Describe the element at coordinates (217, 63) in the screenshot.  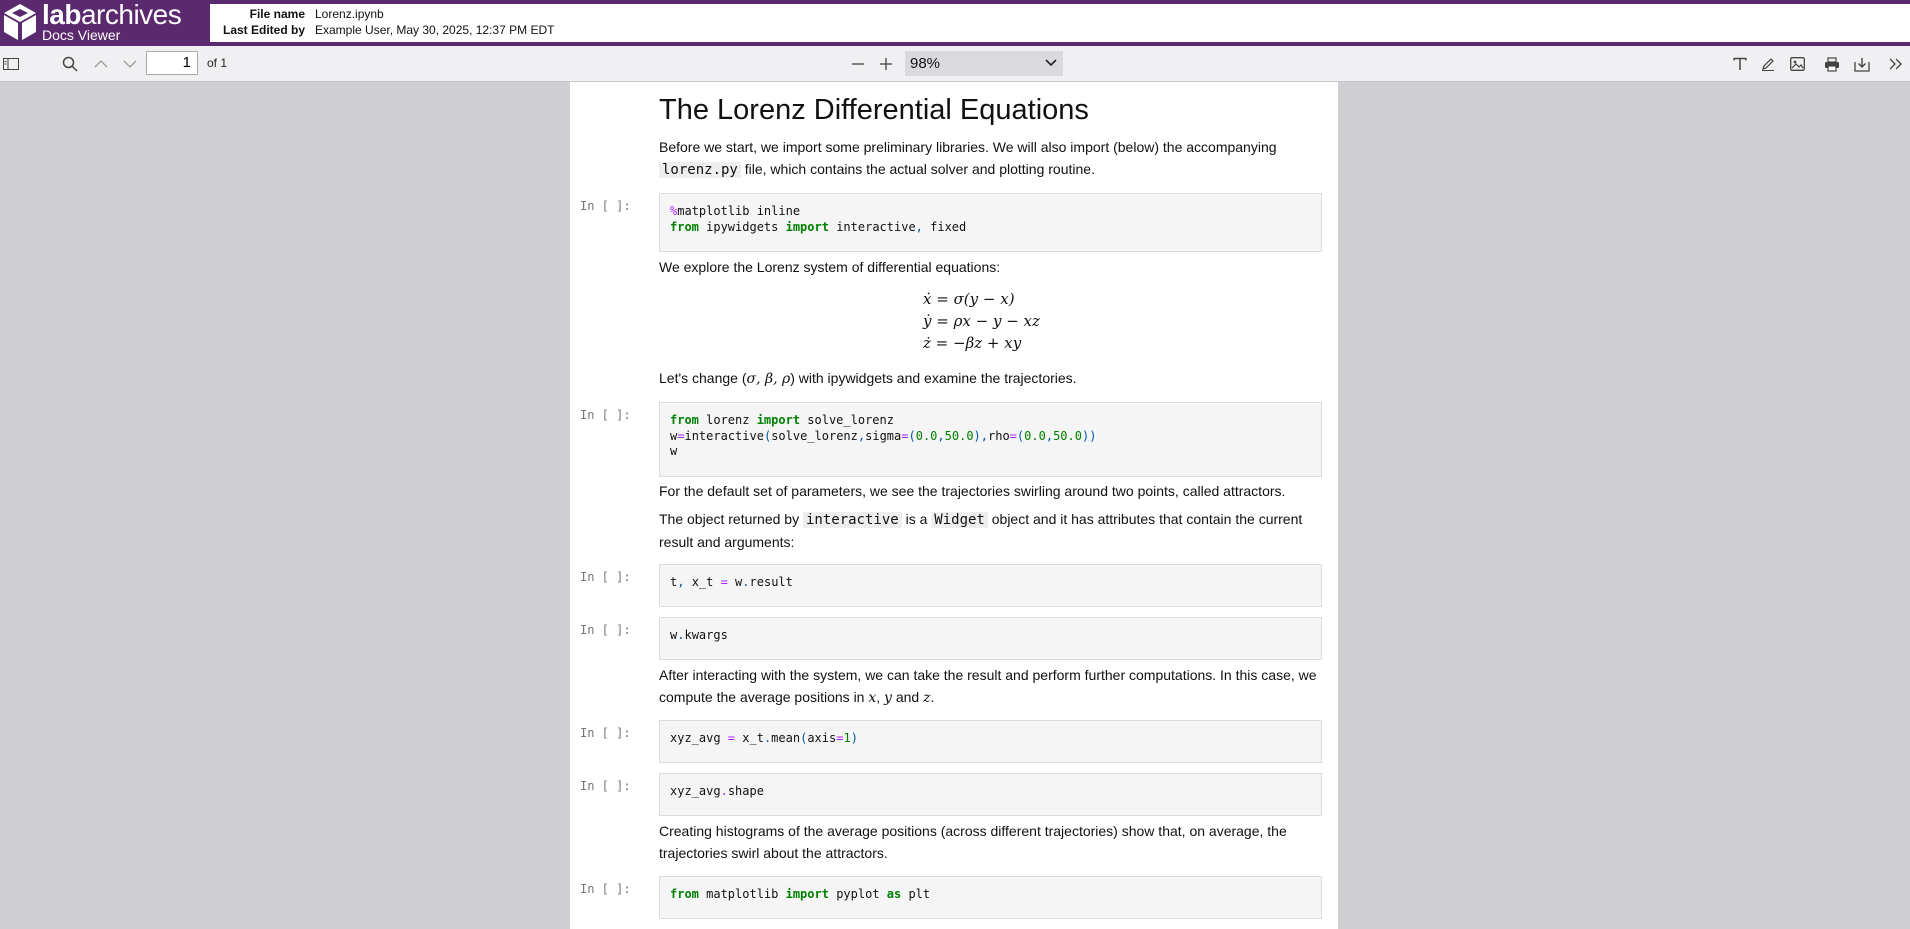
I see `page-count: of 1` at that location.